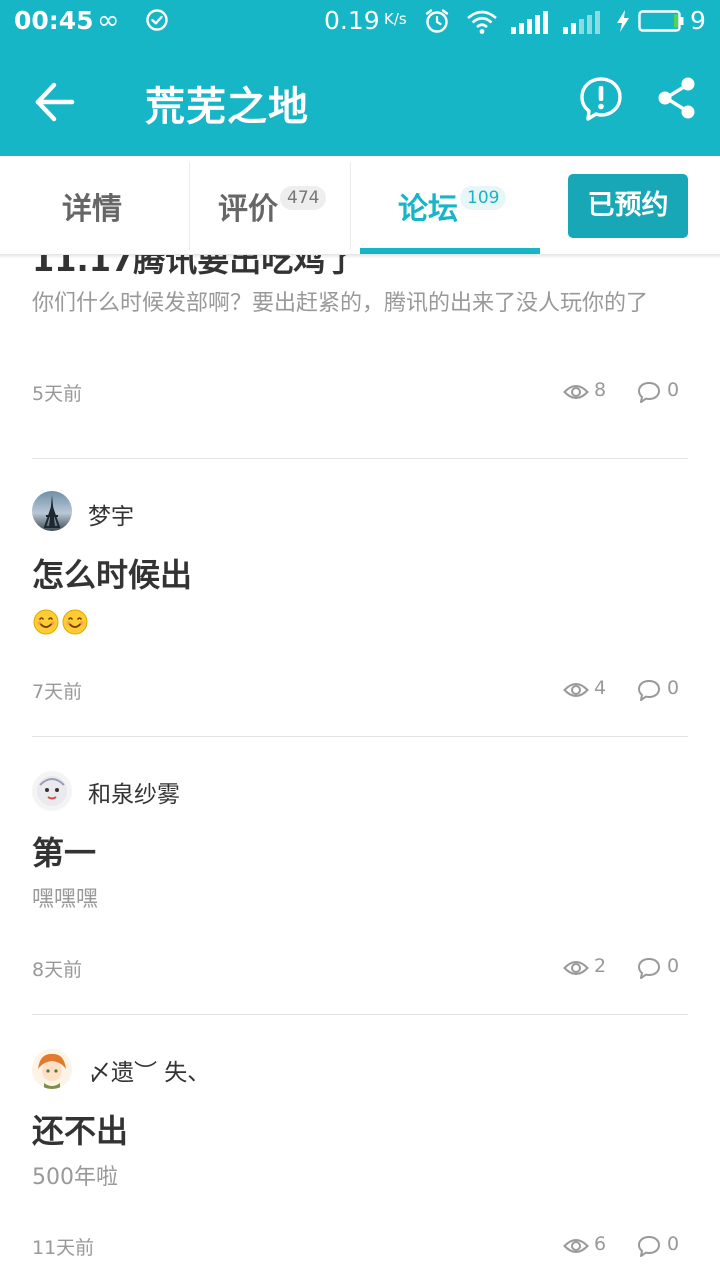  I want to click on username: 梦宇, so click(111, 514).